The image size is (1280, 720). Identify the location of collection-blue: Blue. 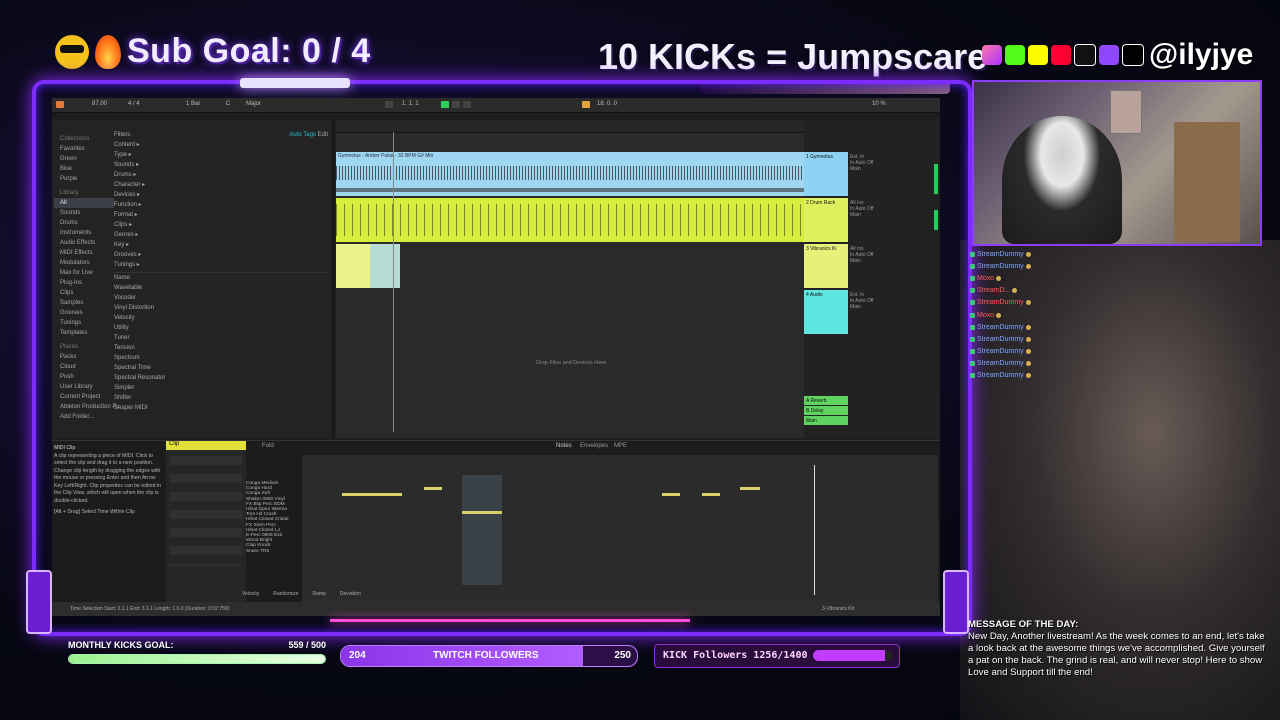
(84, 169).